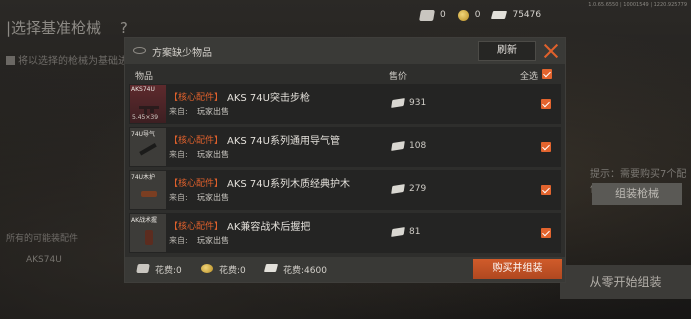 This screenshot has width=691, height=319. I want to click on column-header-price: 售价, so click(398, 77).